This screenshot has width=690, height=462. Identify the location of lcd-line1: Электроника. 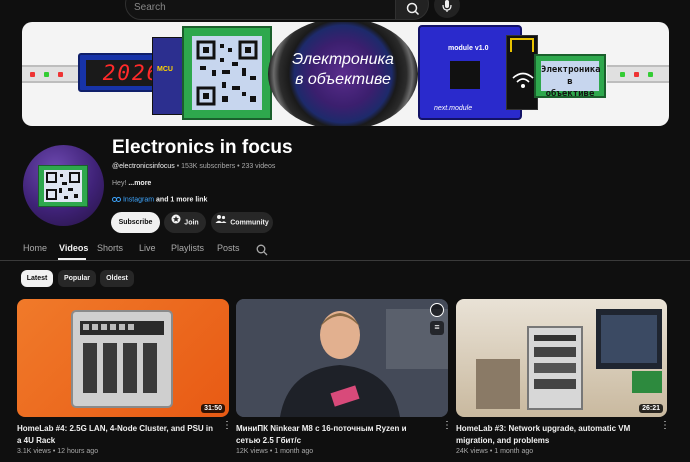
(571, 70).